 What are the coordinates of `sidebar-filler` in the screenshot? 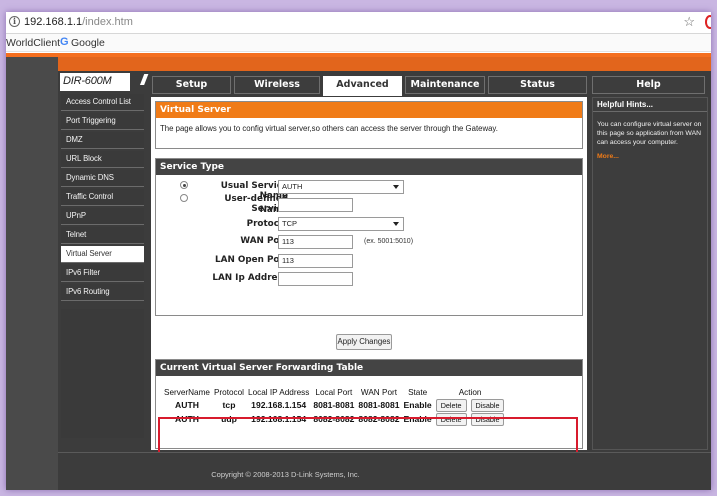 It's located at (102, 373).